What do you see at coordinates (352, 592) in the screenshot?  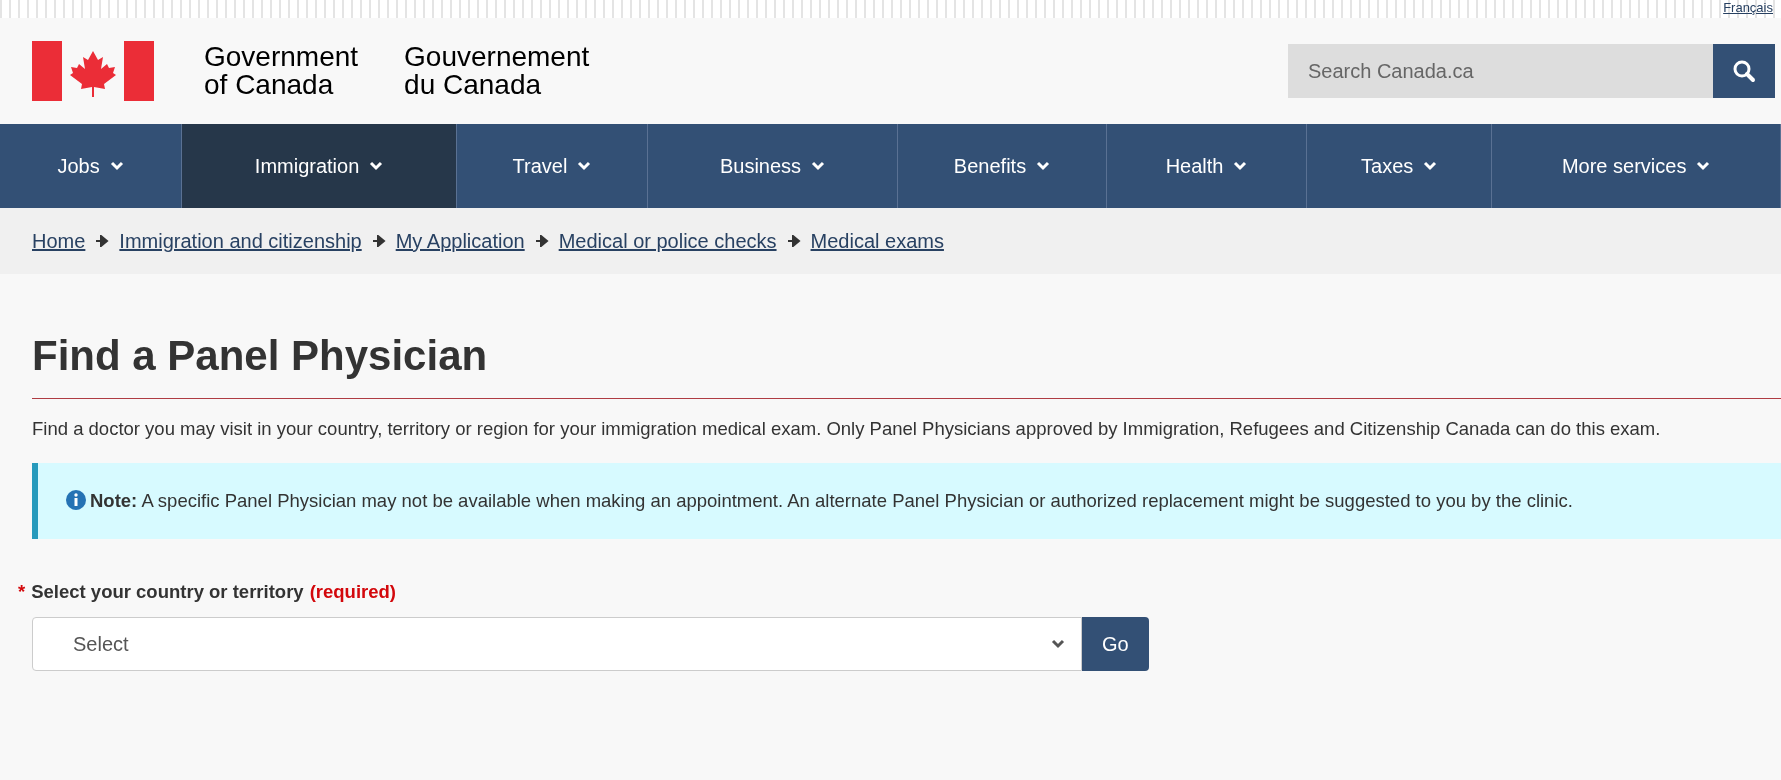 I see `required-label: (required)` at bounding box center [352, 592].